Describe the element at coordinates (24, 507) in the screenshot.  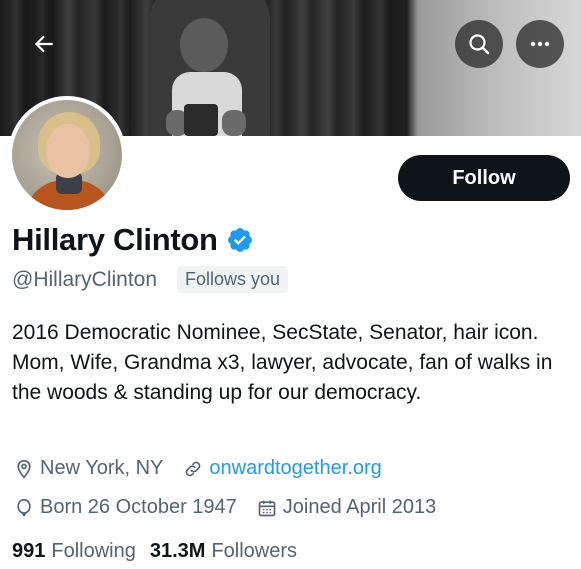
I see `balloon-icon` at that location.